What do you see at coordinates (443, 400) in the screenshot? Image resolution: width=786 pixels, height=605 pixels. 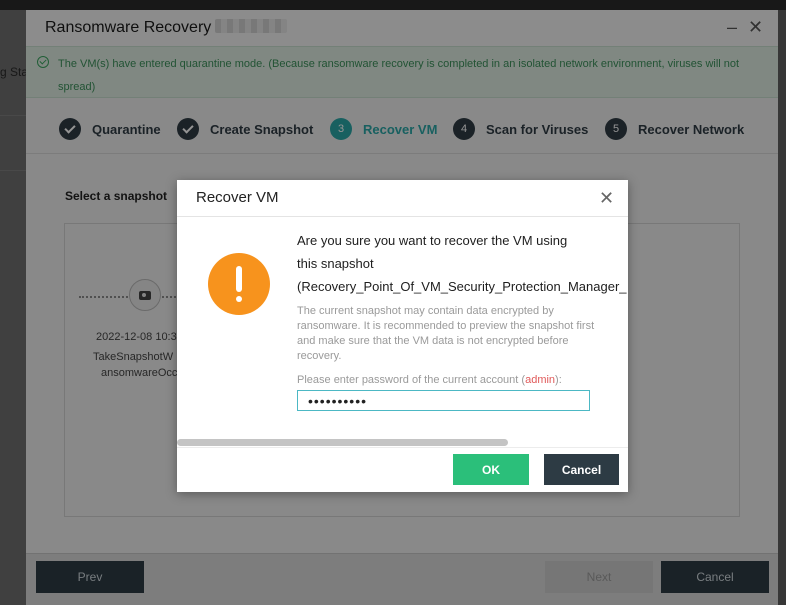 I see `password-input` at bounding box center [443, 400].